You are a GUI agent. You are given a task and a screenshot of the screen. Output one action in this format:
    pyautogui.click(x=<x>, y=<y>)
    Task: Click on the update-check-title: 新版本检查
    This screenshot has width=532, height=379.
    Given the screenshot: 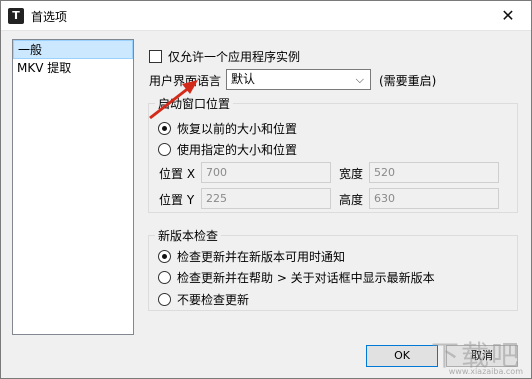 What is the action you would take?
    pyautogui.click(x=188, y=235)
    